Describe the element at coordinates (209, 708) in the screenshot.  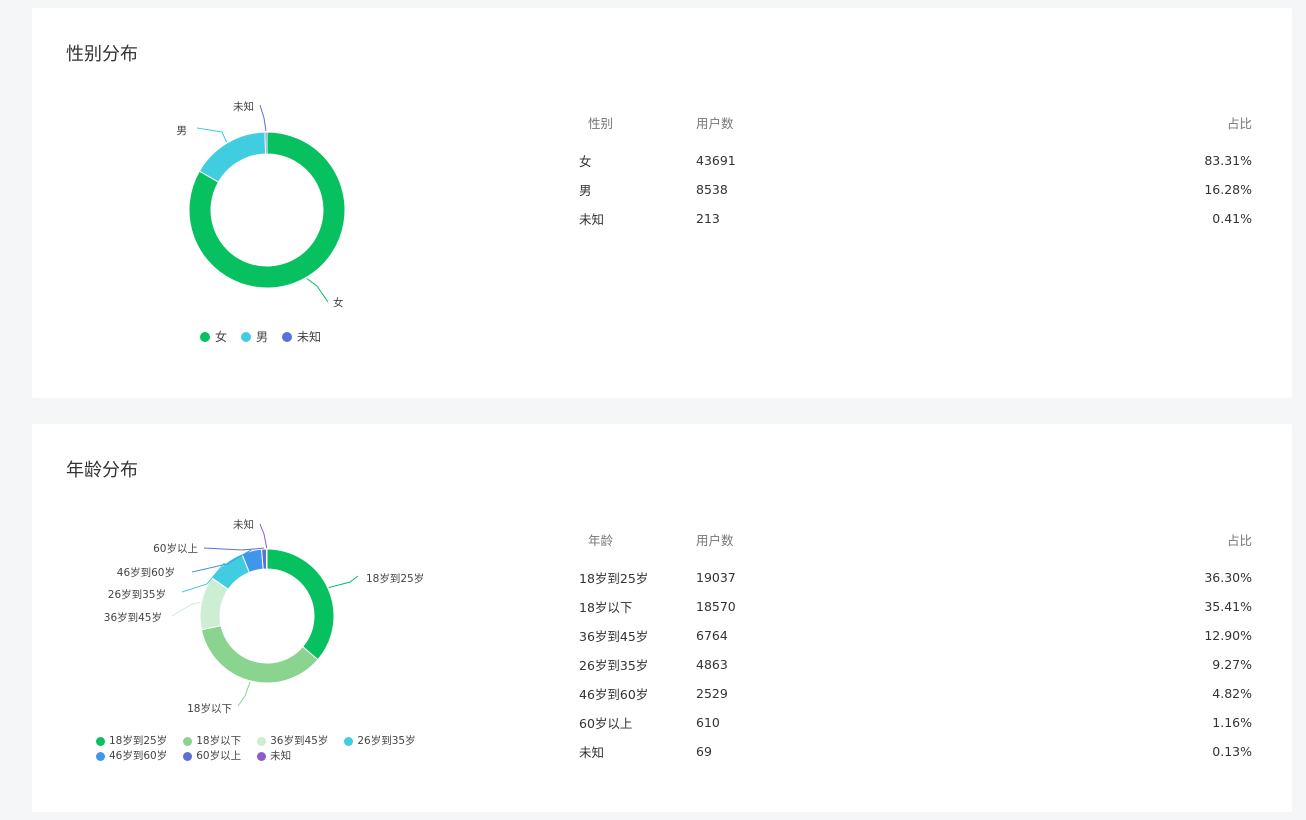
I see `slice-label-2: 18岁以下` at that location.